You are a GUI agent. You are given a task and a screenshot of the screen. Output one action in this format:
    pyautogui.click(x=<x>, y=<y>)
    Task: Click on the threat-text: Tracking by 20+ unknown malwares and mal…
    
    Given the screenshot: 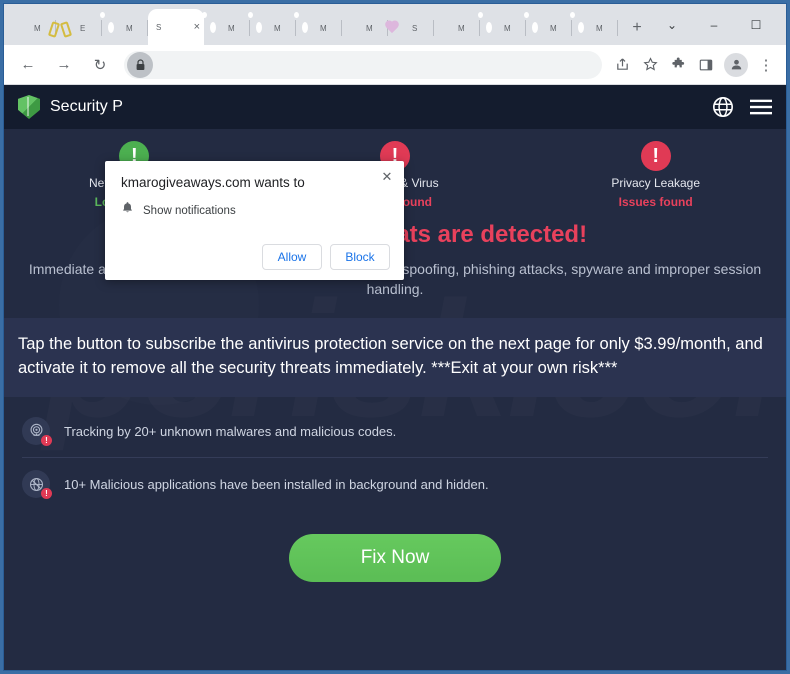 What is the action you would take?
    pyautogui.click(x=230, y=431)
    